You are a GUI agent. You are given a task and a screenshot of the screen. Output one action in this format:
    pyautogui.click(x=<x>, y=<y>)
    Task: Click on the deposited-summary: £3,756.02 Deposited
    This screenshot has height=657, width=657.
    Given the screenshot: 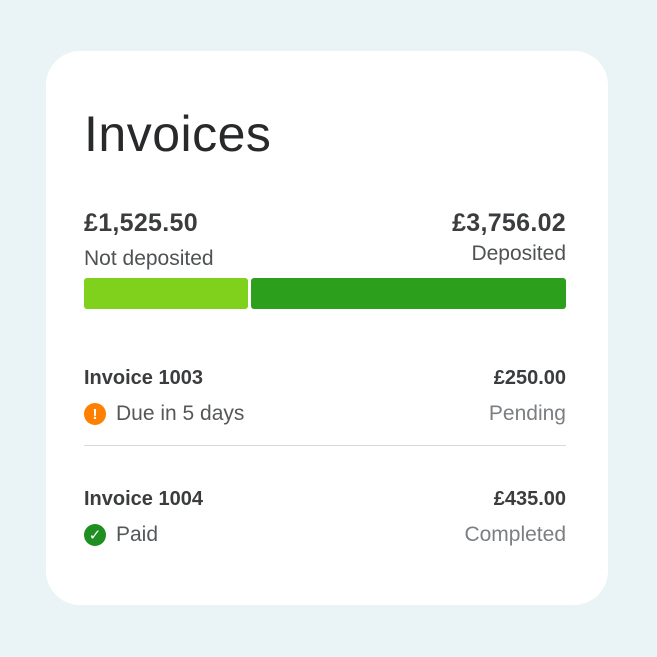 What is the action you would take?
    pyautogui.click(x=509, y=237)
    